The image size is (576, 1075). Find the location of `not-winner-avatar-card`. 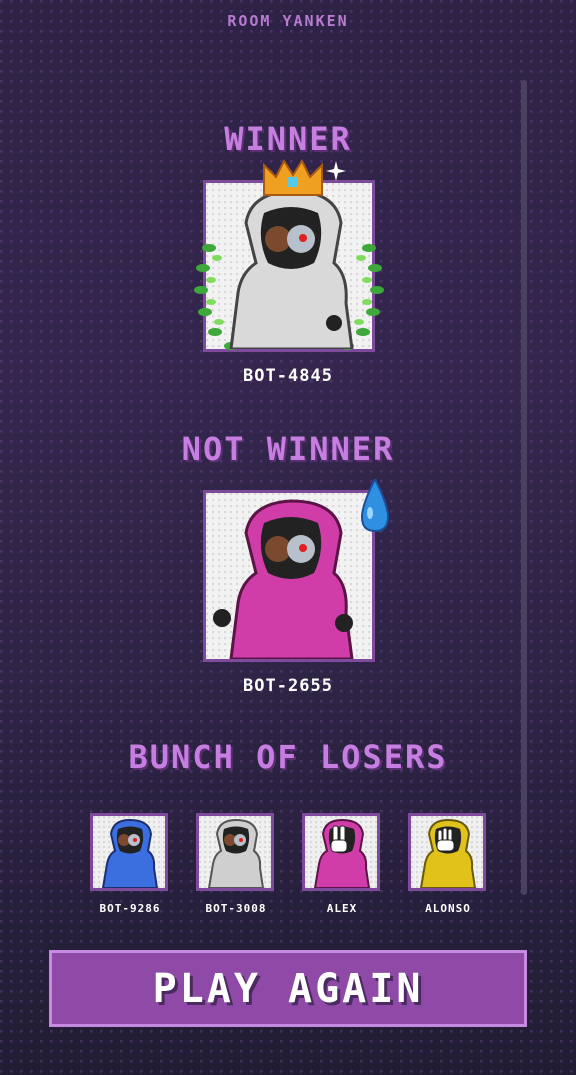

not-winner-avatar-card is located at coordinates (296, 570).